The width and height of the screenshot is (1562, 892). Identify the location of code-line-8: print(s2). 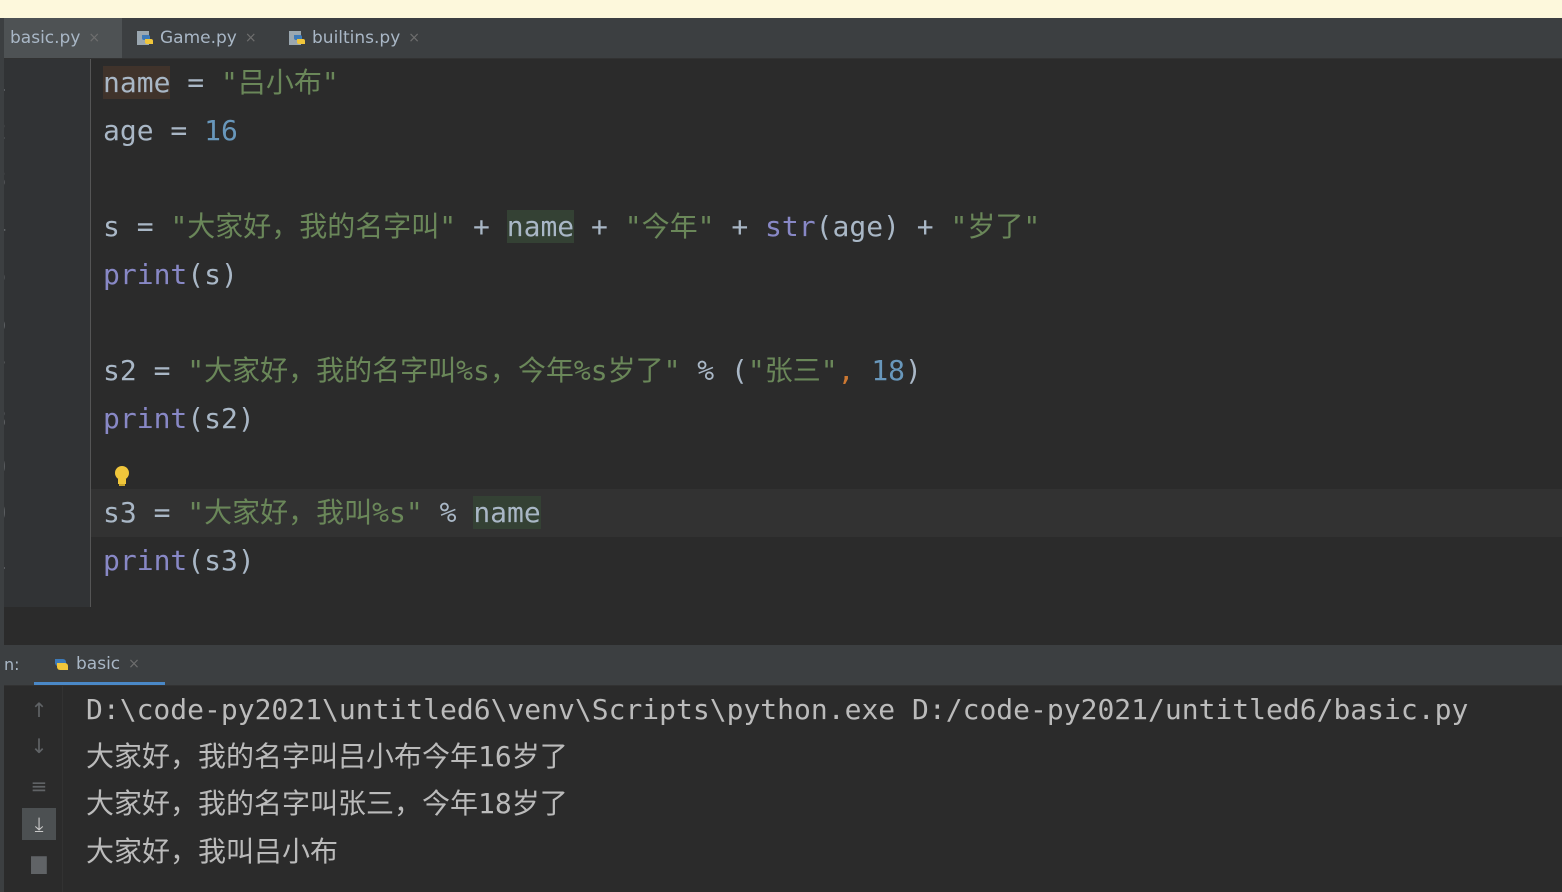
(179, 418).